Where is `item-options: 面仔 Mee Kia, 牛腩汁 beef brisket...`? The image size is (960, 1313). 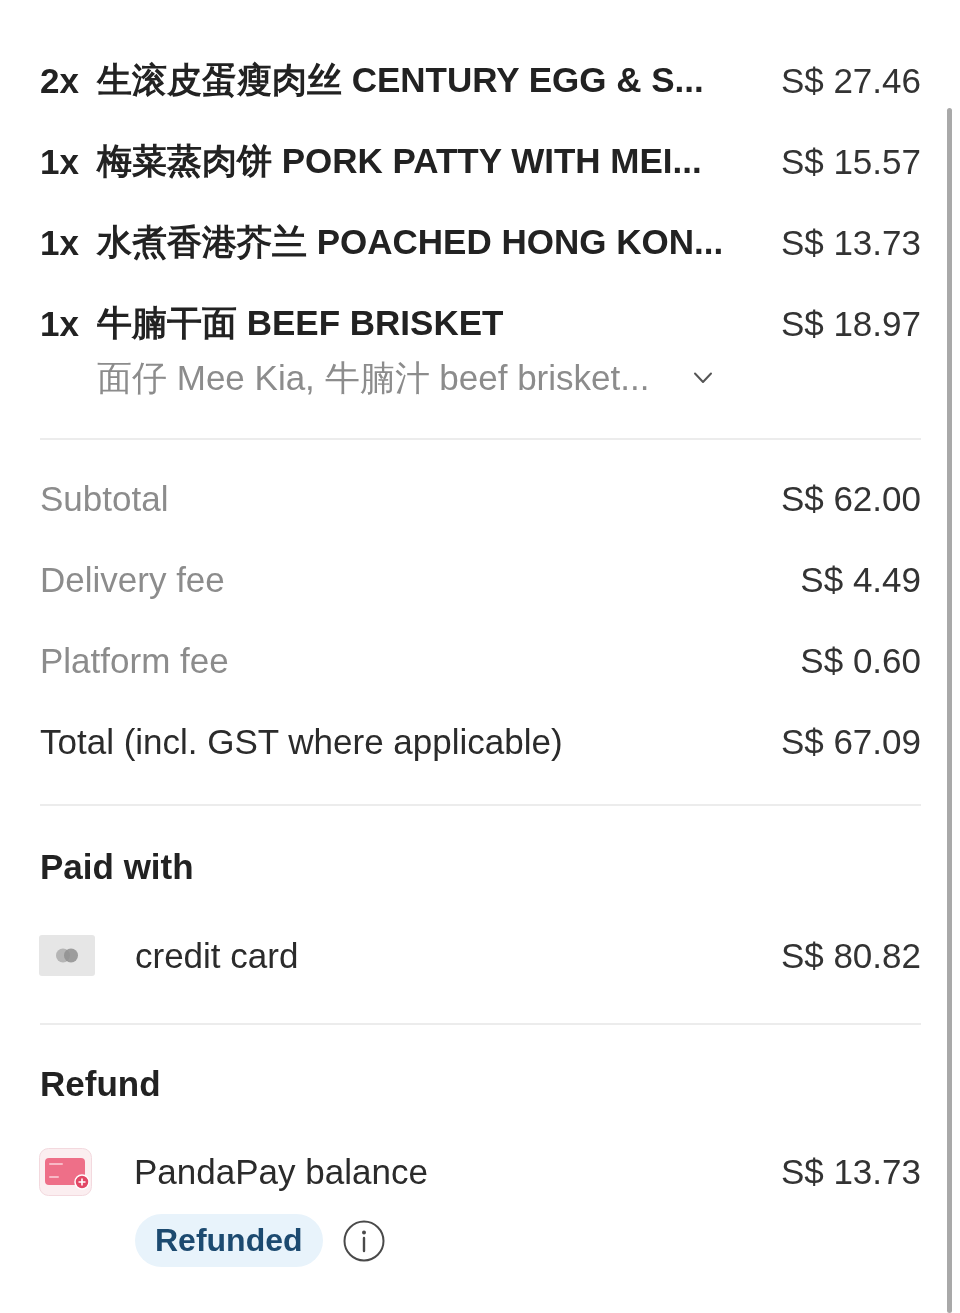
item-options: 面仔 Mee Kia, 牛腩汁 beef brisket... is located at coordinates (373, 378).